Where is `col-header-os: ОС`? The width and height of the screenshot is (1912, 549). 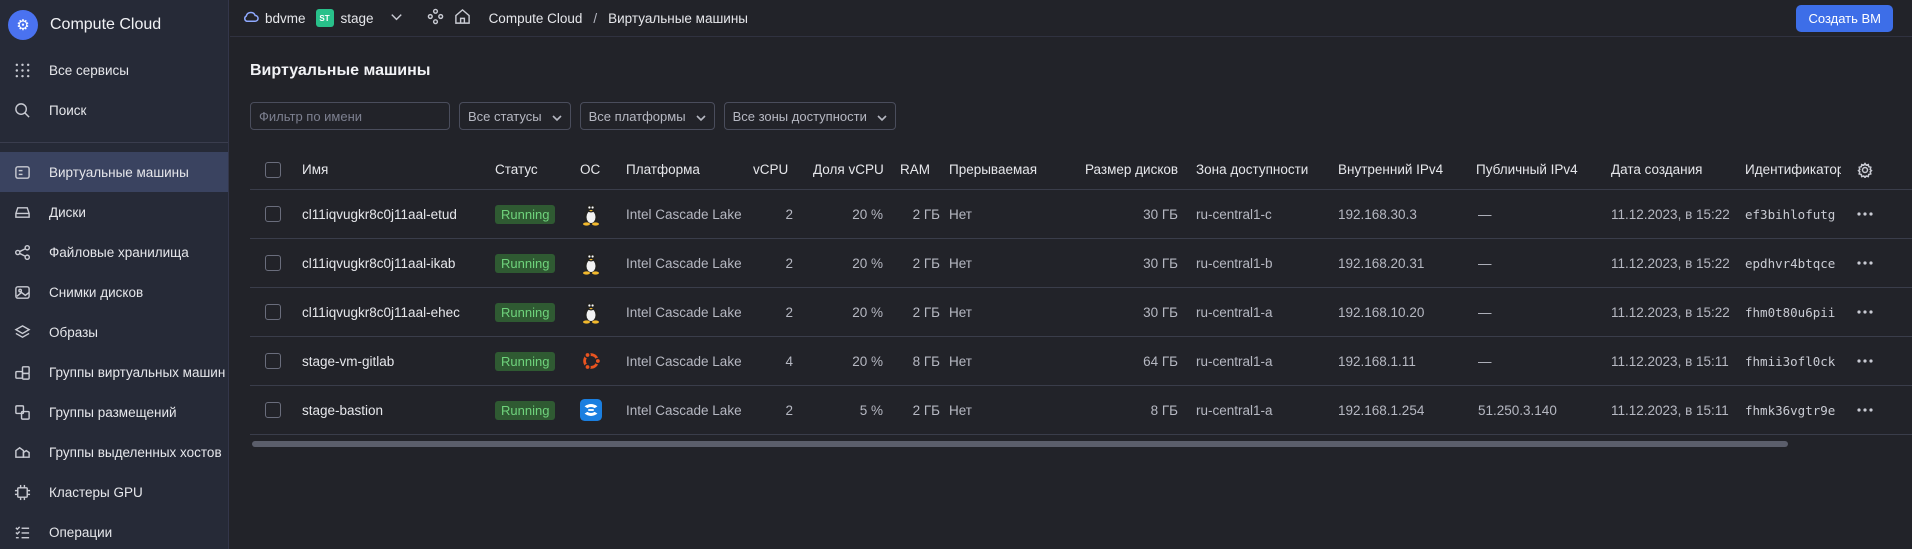 col-header-os: ОС is located at coordinates (590, 169).